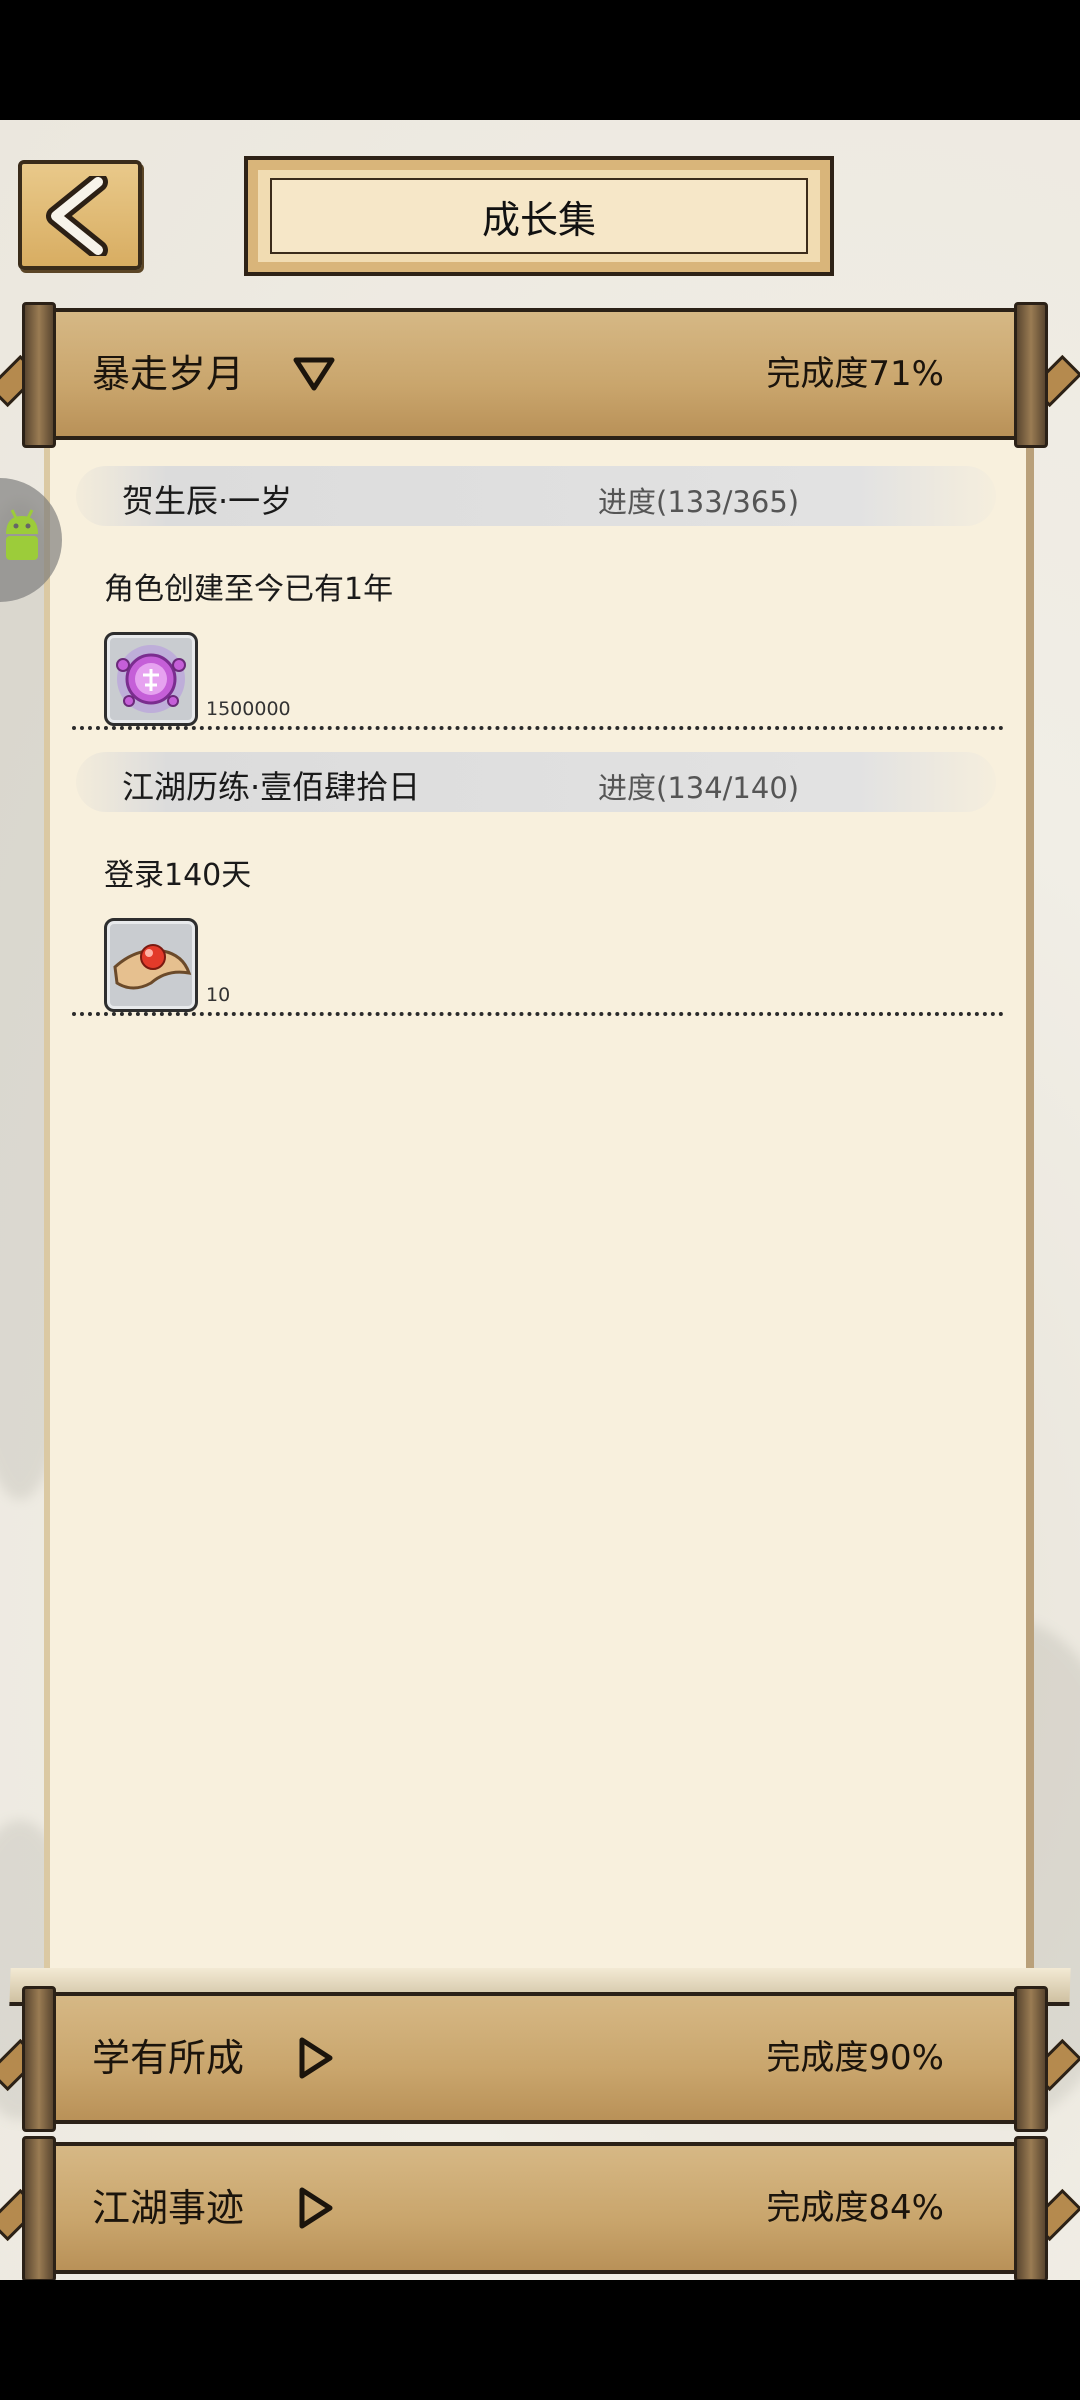 The width and height of the screenshot is (1080, 2400). I want to click on chevron-left-icon, so click(77, 216).